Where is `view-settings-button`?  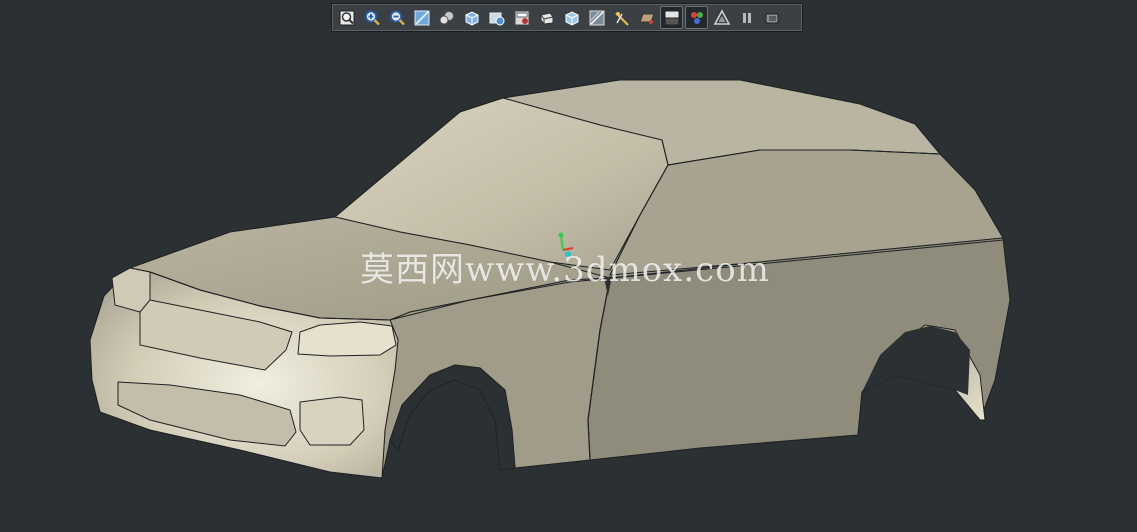 view-settings-button is located at coordinates (571, 17).